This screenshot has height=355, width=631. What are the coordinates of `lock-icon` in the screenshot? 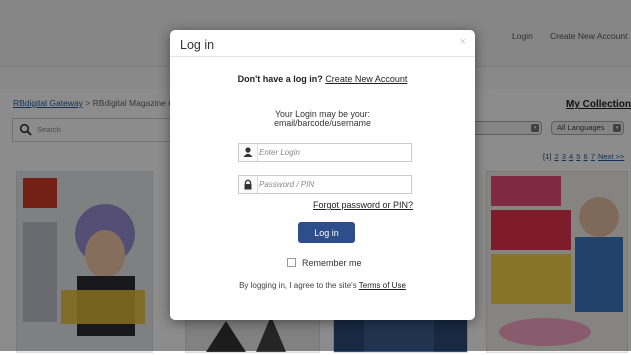 It's located at (248, 184).